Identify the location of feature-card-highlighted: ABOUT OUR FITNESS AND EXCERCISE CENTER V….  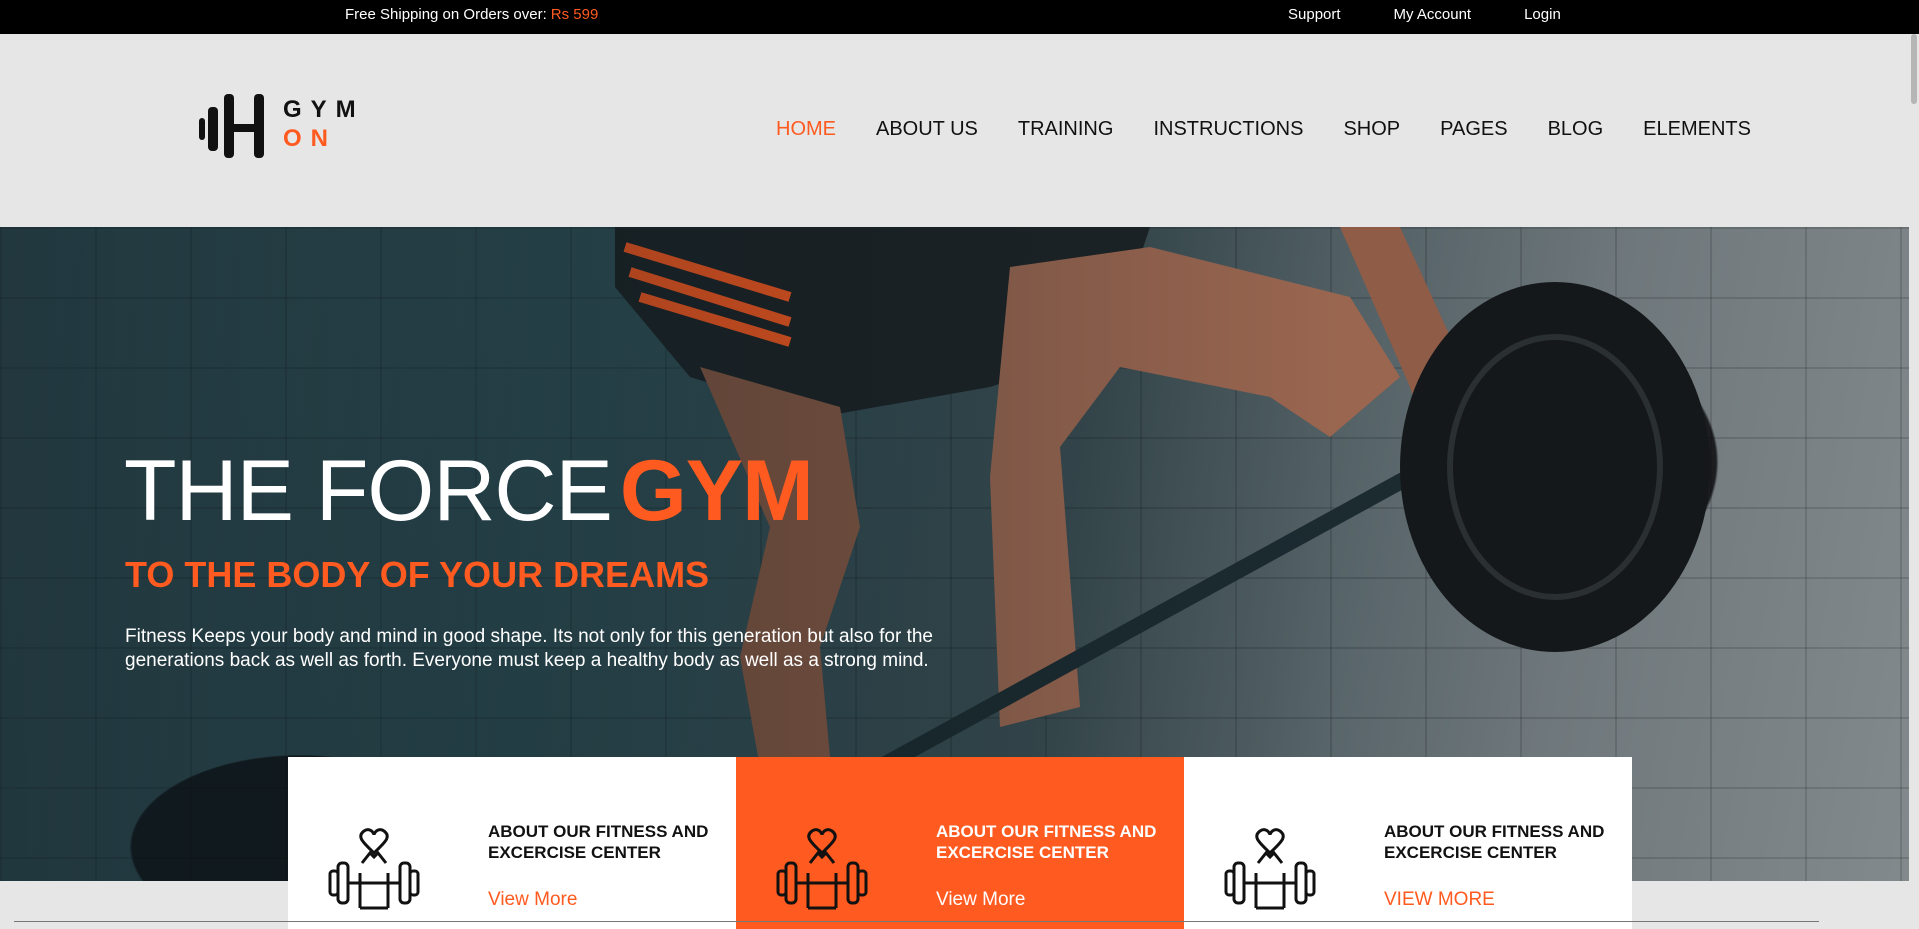
(960, 843).